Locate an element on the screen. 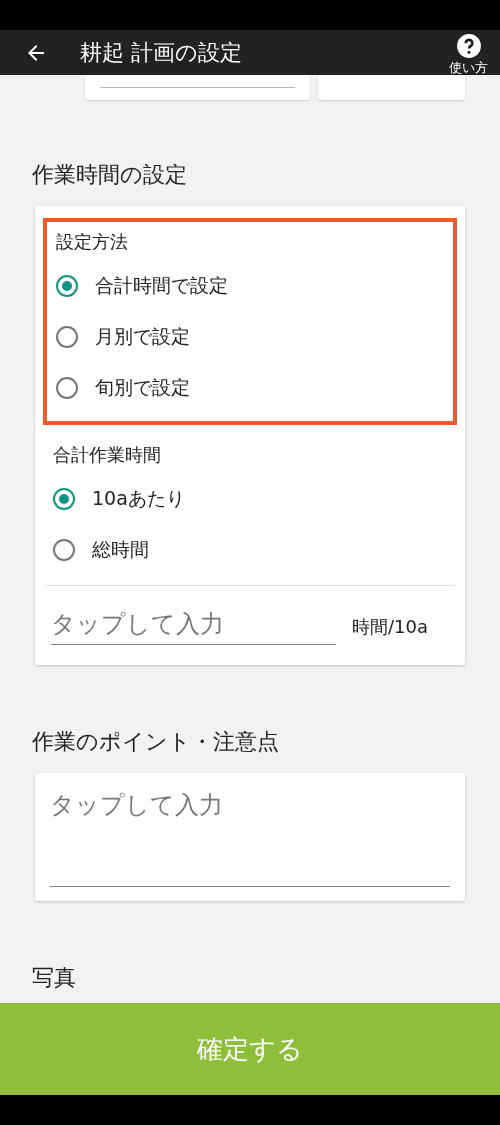  section-title: 作業時間の設定 is located at coordinates (110, 175).